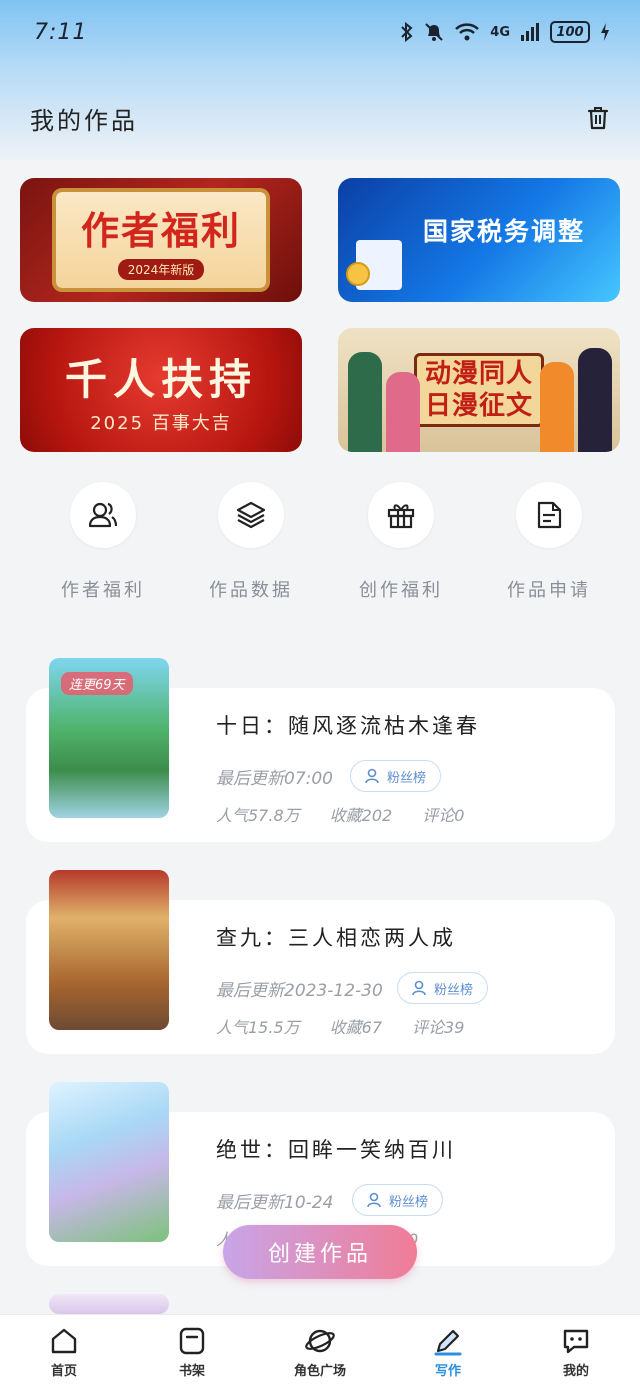 The width and height of the screenshot is (640, 1387). I want to click on bluetooth-icon, so click(407, 32).